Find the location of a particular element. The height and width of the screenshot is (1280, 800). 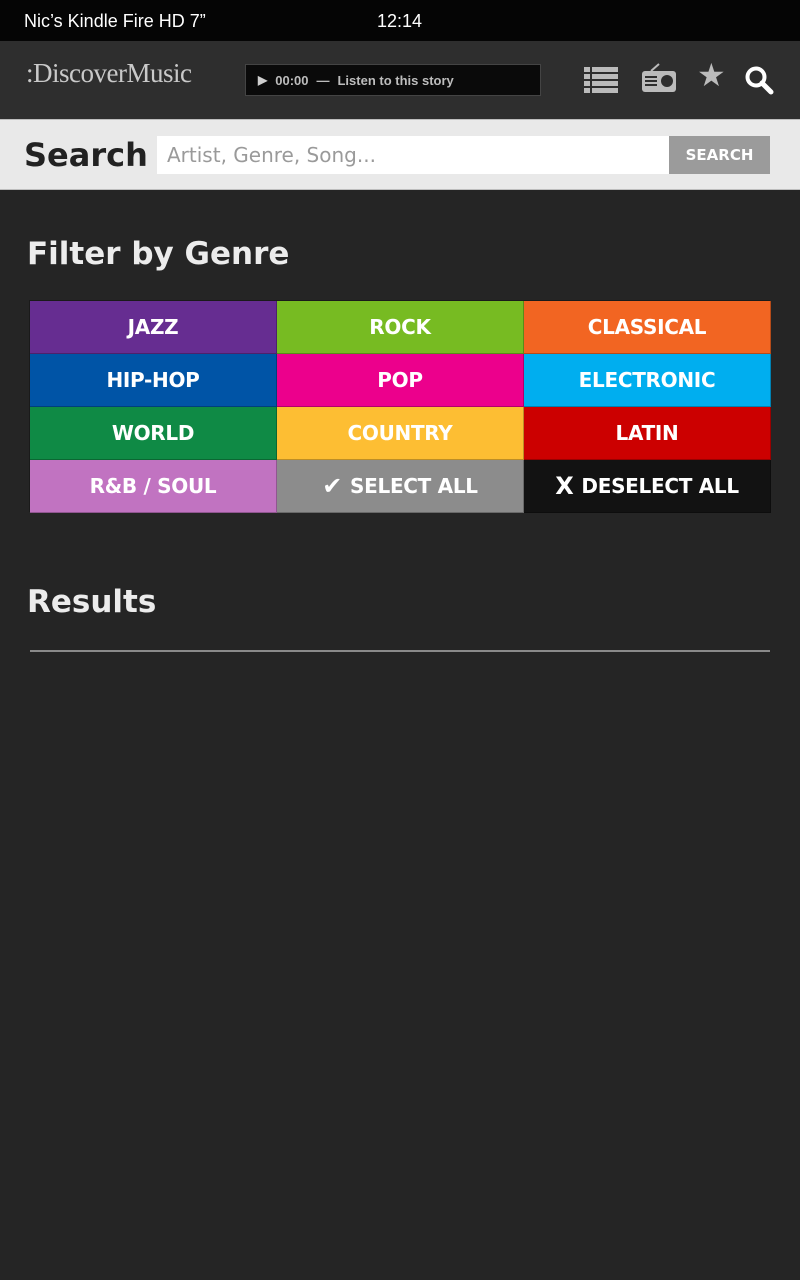

genre-rnb-soul: R&B / SOUL is located at coordinates (153, 486).